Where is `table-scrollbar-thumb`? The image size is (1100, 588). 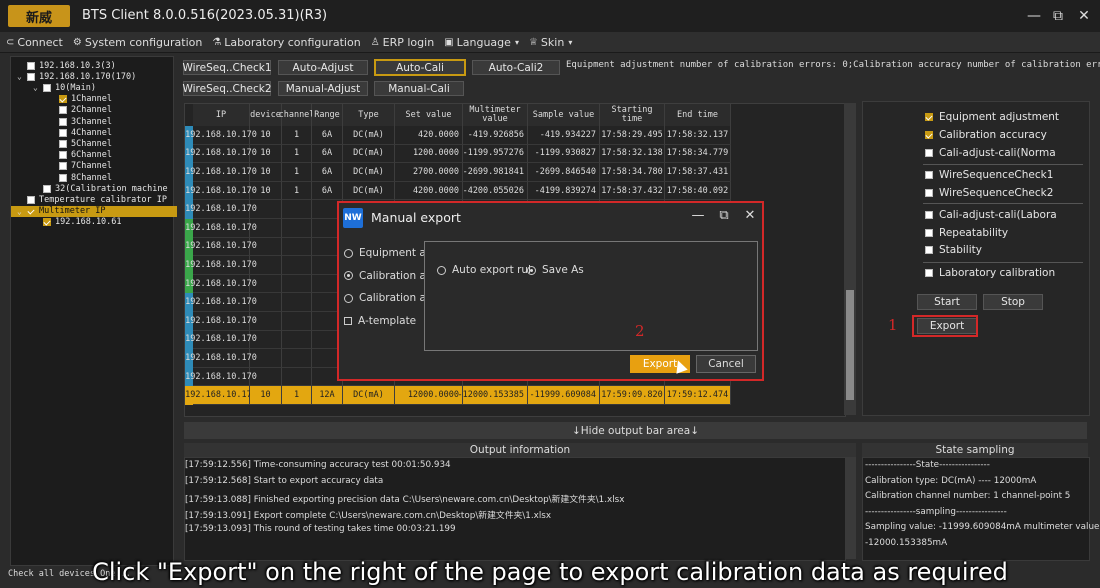 table-scrollbar-thumb is located at coordinates (850, 345).